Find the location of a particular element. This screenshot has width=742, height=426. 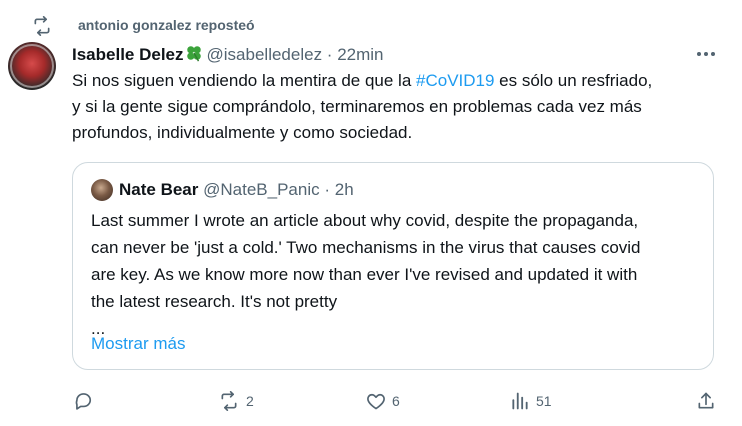

repost-count: 2 is located at coordinates (250, 401).